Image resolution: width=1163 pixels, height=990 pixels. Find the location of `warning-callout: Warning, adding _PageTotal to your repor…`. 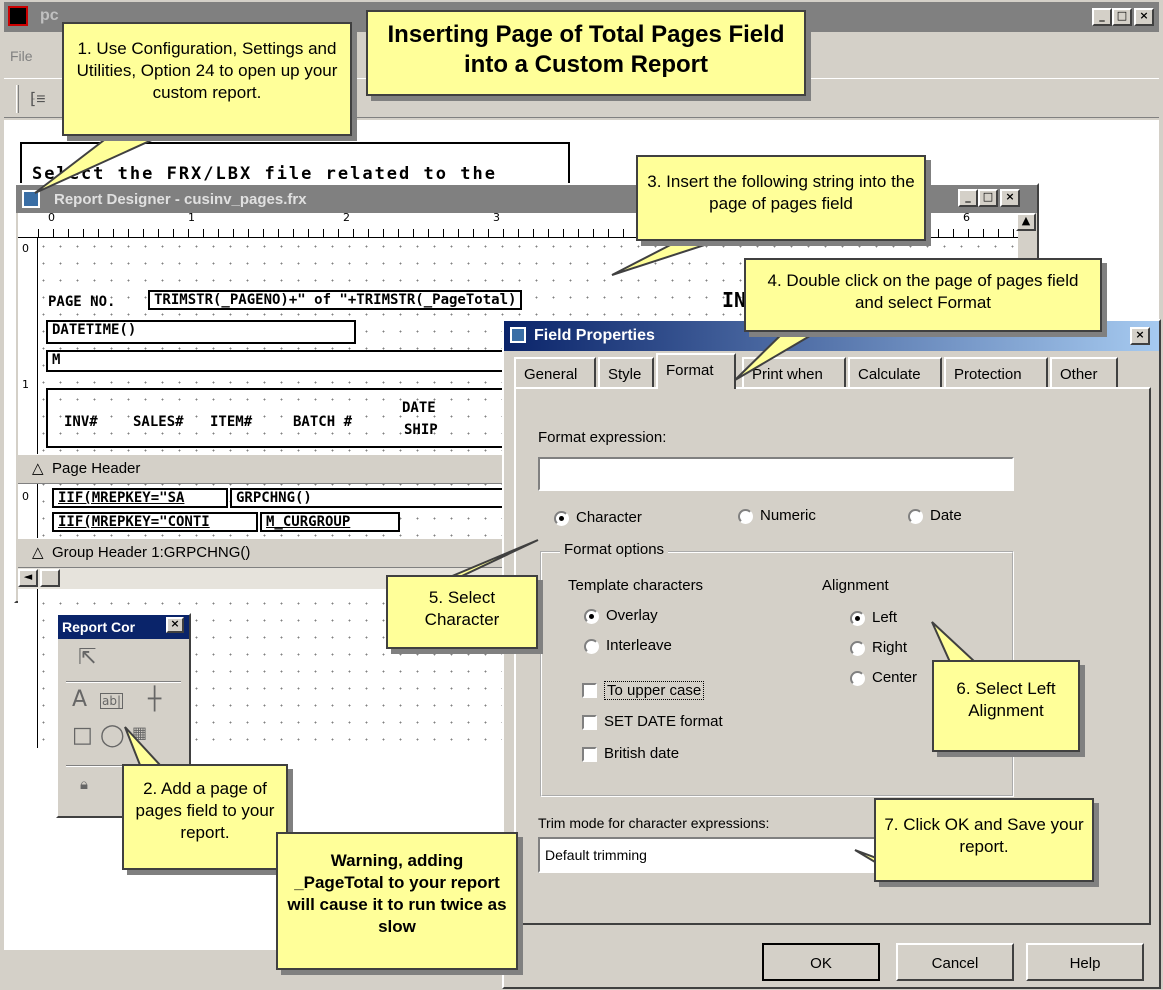

warning-callout: Warning, adding _PageTotal to your repor… is located at coordinates (397, 901).